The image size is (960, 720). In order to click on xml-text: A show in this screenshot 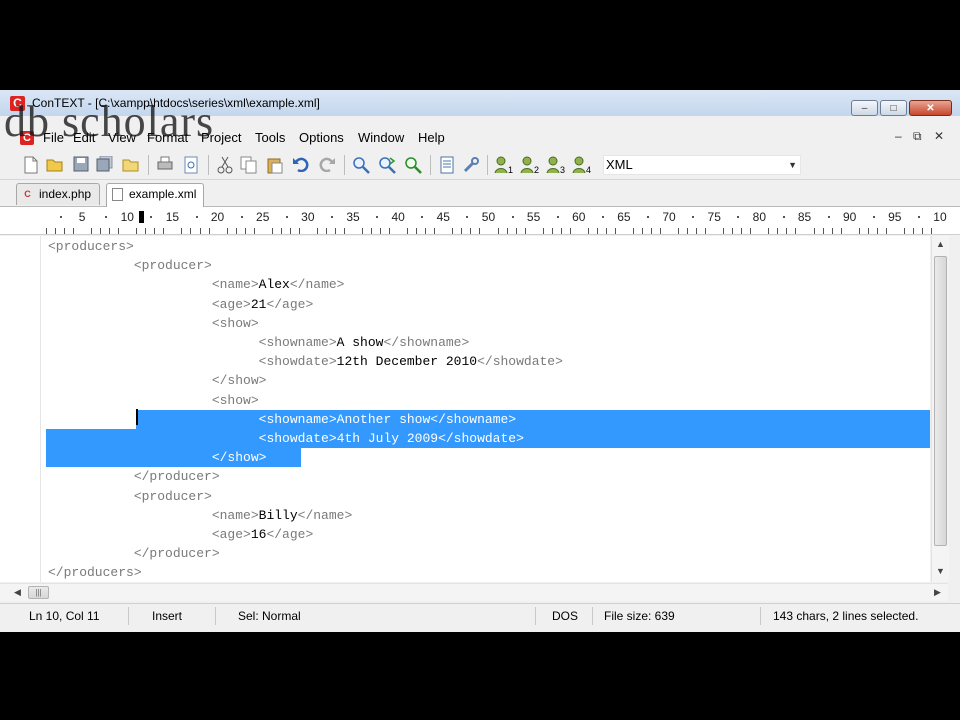, I will do `click(360, 342)`.